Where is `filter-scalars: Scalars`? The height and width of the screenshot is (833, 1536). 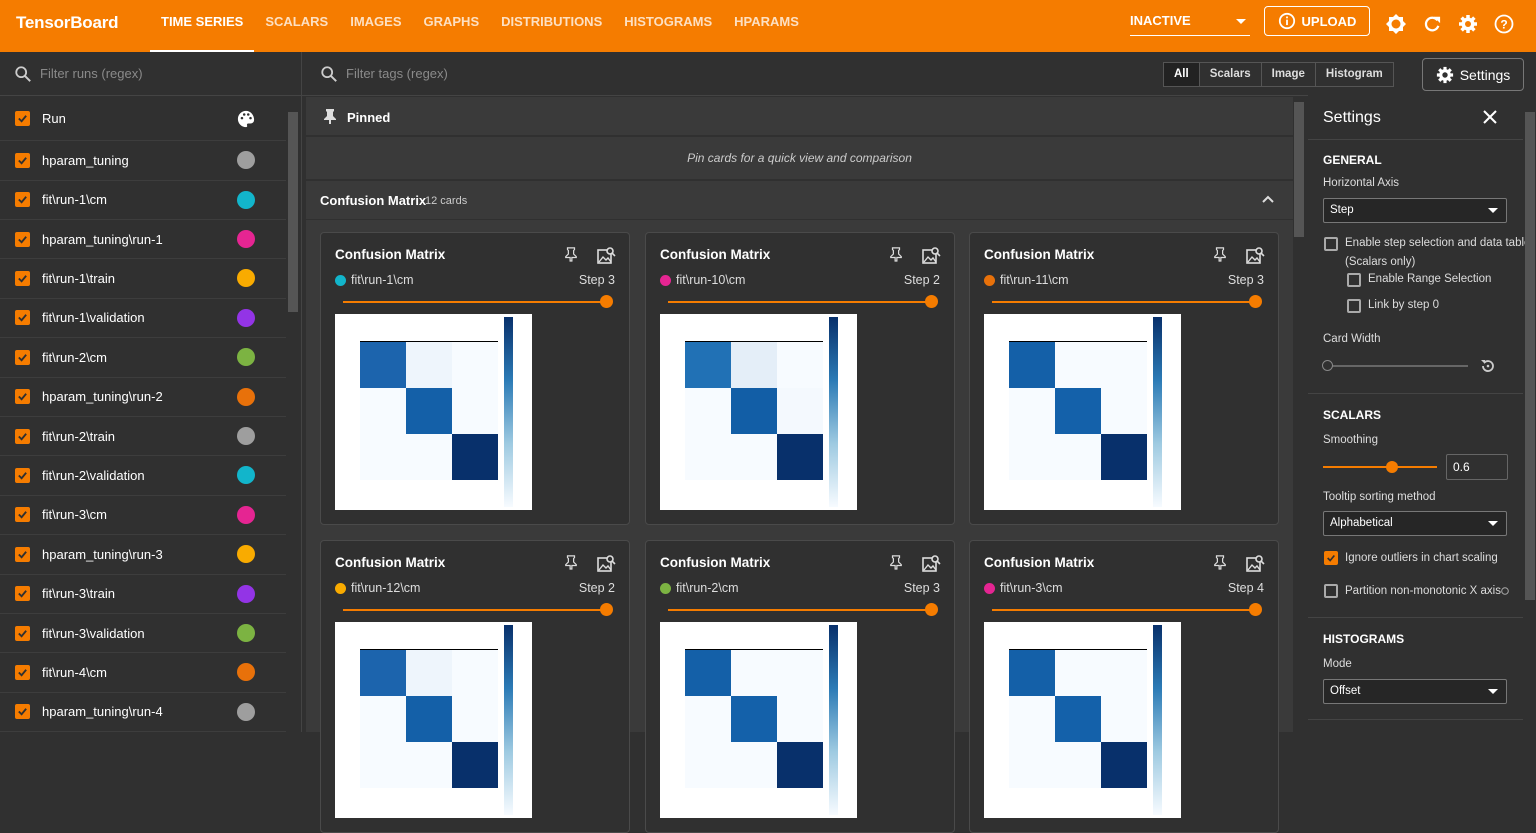 filter-scalars: Scalars is located at coordinates (1231, 74).